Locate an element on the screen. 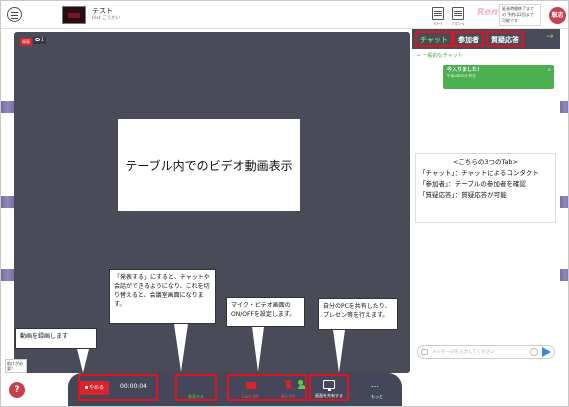  chat-message-time: 午後2時00分 昨日 is located at coordinates (461, 76).